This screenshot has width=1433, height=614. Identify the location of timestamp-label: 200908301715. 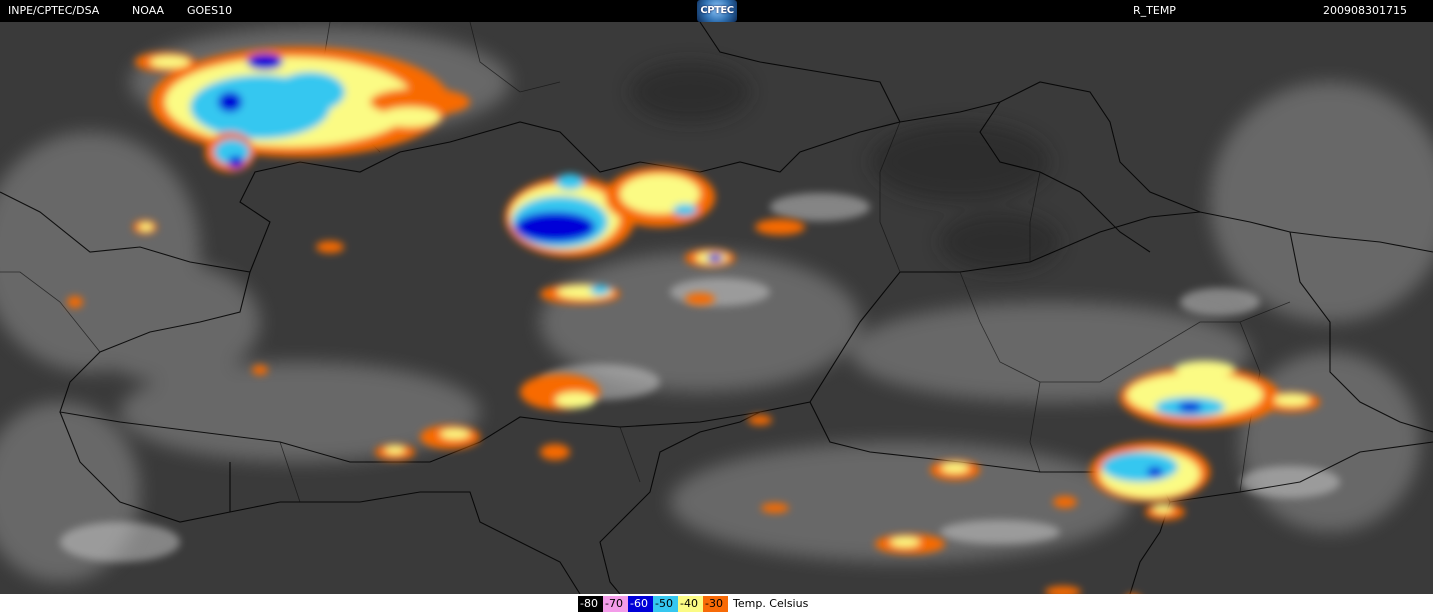
(1365, 10).